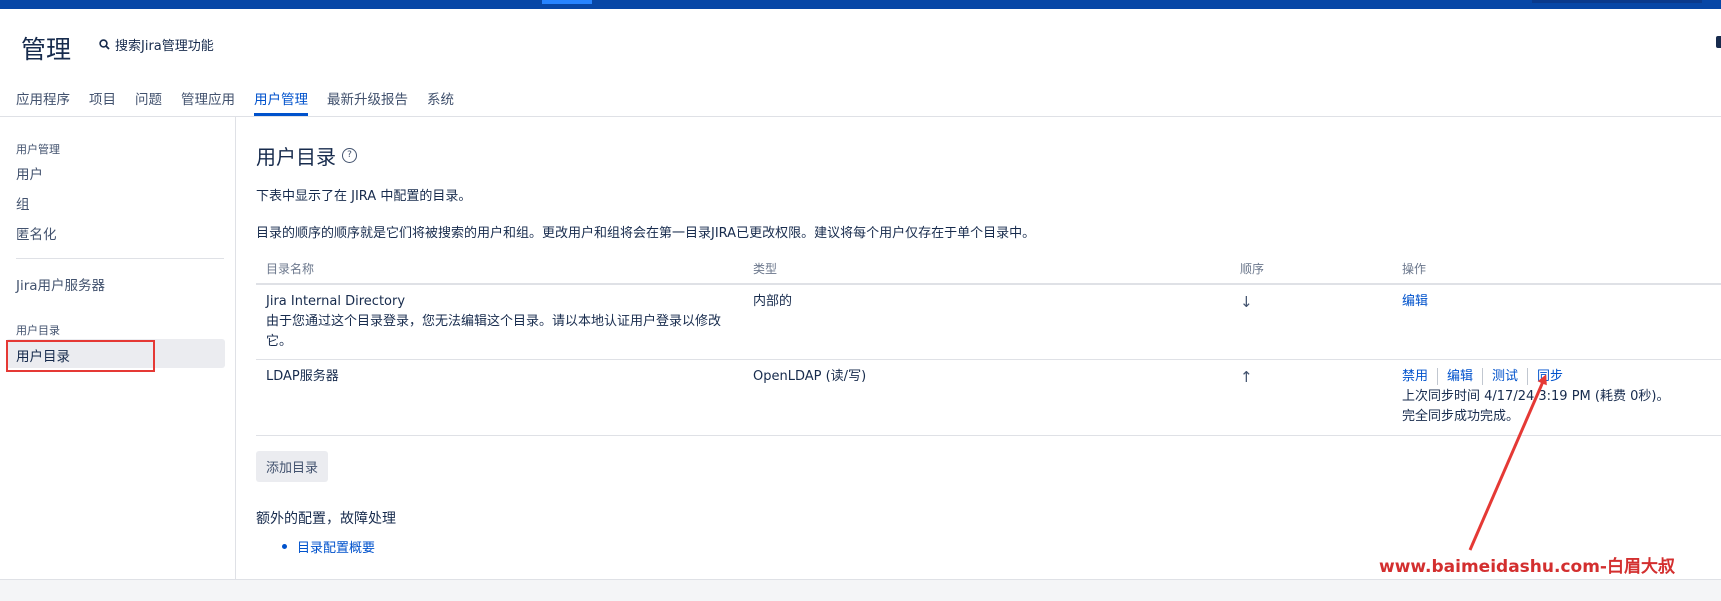 The image size is (1721, 601). What do you see at coordinates (1549, 376) in the screenshot?
I see `sync-ldap-link: 同步` at bounding box center [1549, 376].